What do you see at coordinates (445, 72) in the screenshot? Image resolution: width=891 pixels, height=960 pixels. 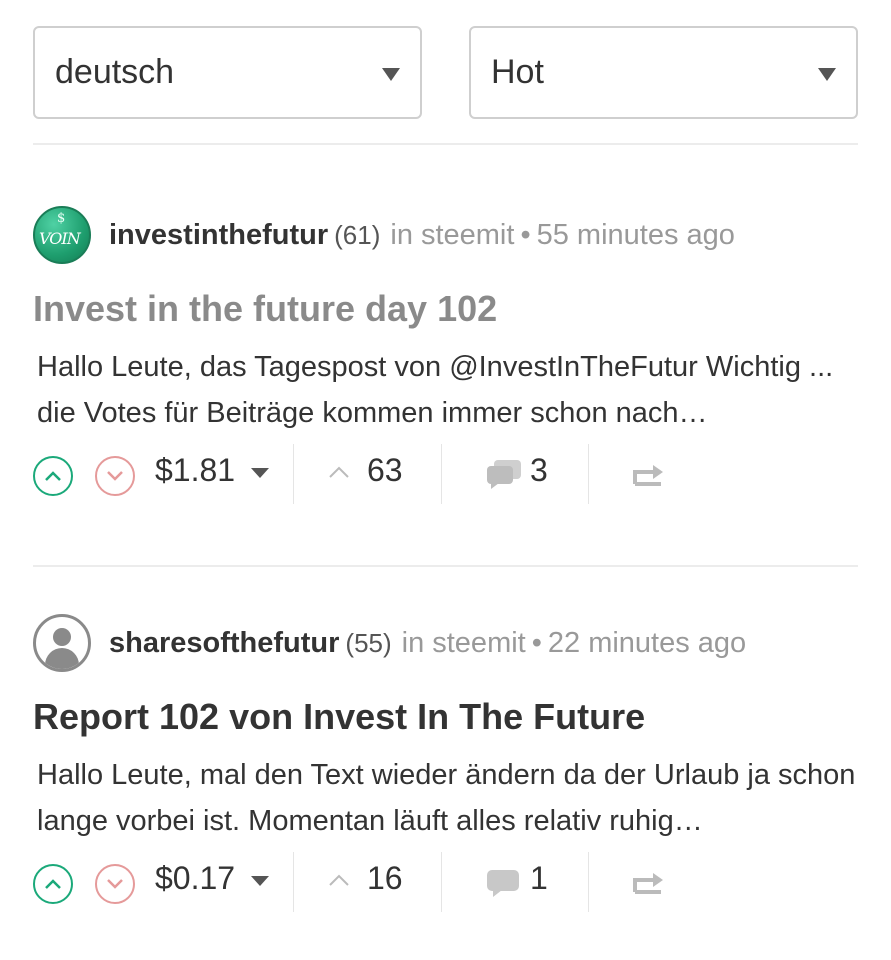 I see `filter-bar: deutsch Hot` at bounding box center [445, 72].